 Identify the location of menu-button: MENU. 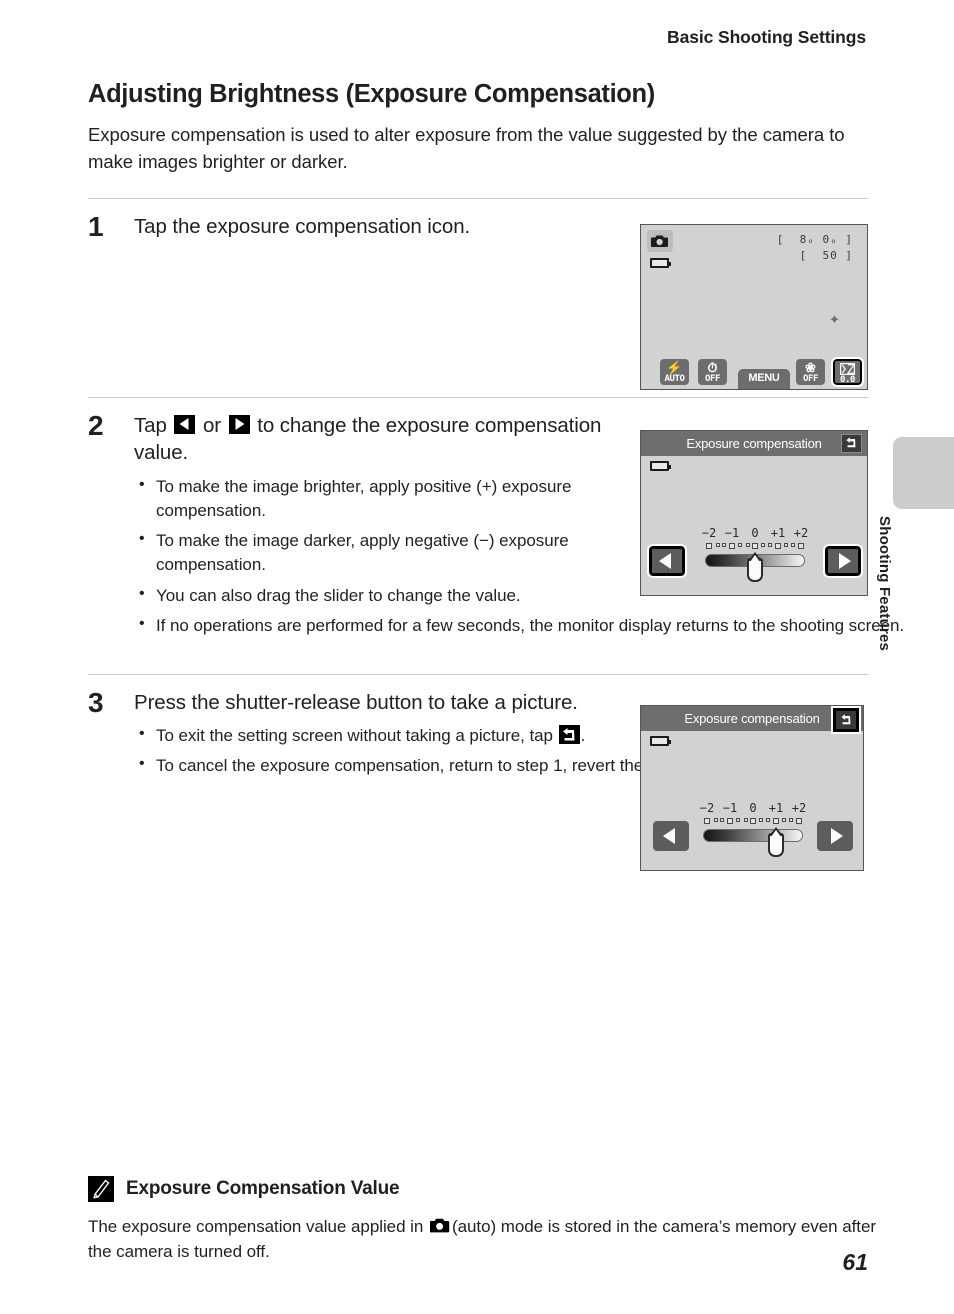
(764, 379).